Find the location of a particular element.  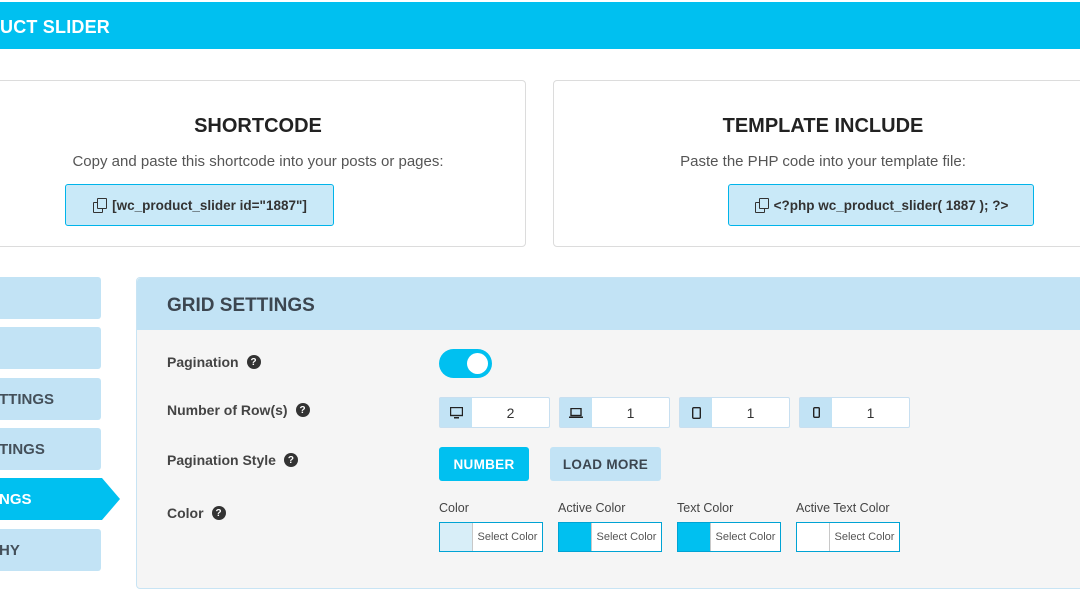

active-text-color-picker: Select Color is located at coordinates (848, 537).